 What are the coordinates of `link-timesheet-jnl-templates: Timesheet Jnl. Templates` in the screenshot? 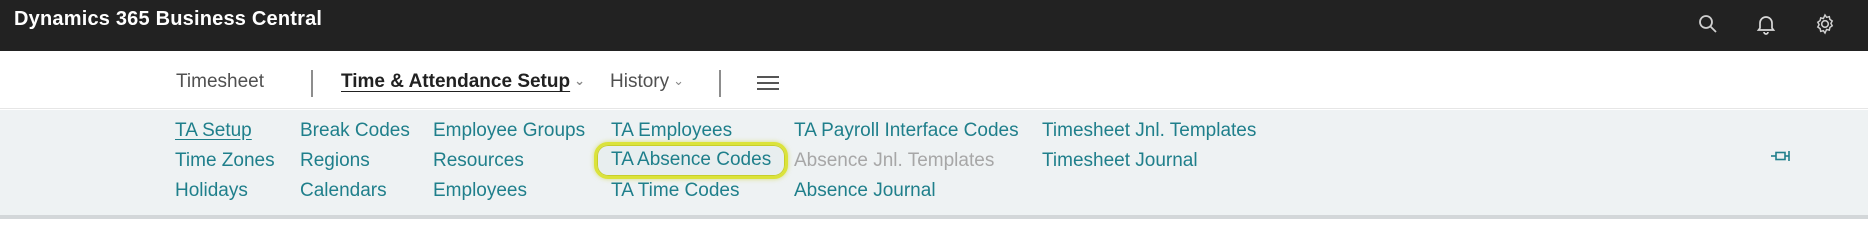 It's located at (1149, 131).